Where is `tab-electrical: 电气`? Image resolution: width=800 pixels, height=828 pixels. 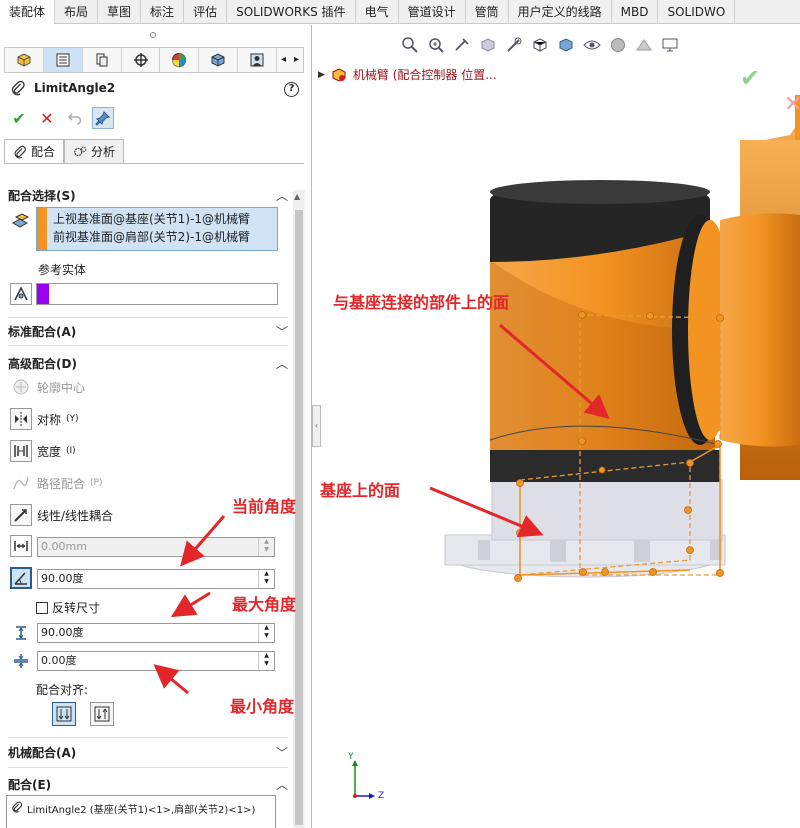
tab-electrical: 电气 is located at coordinates (377, 12).